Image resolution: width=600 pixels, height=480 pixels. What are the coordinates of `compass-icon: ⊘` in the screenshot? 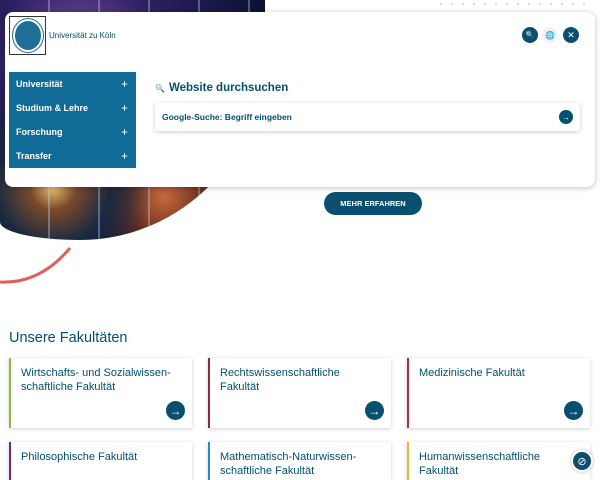 It's located at (582, 461).